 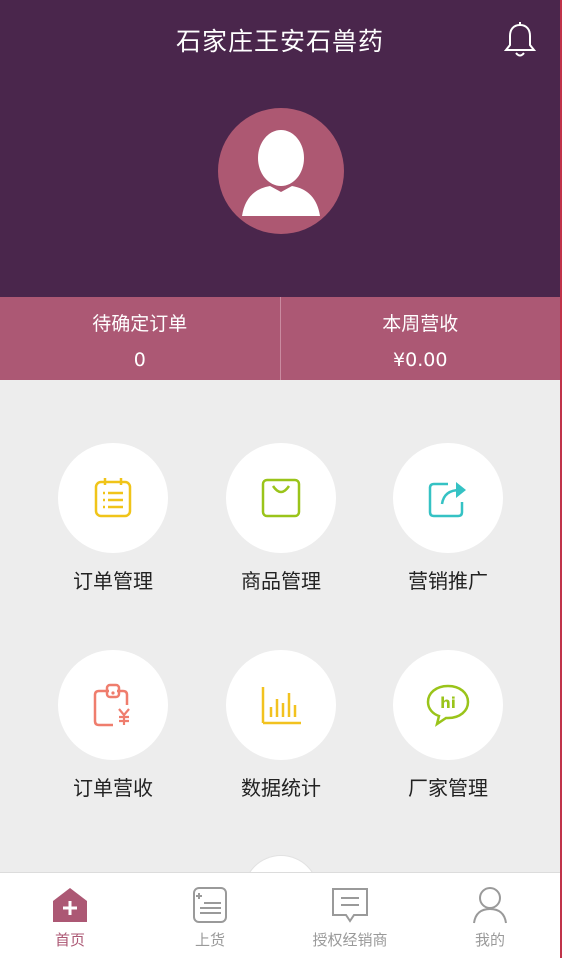 What do you see at coordinates (448, 788) in the screenshot?
I see `tile-label: 厂家管理` at bounding box center [448, 788].